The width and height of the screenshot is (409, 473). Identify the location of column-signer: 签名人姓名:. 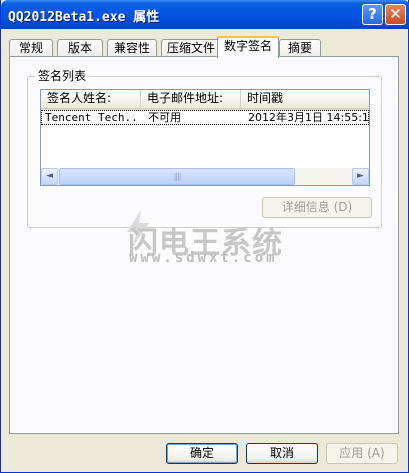
(91, 99).